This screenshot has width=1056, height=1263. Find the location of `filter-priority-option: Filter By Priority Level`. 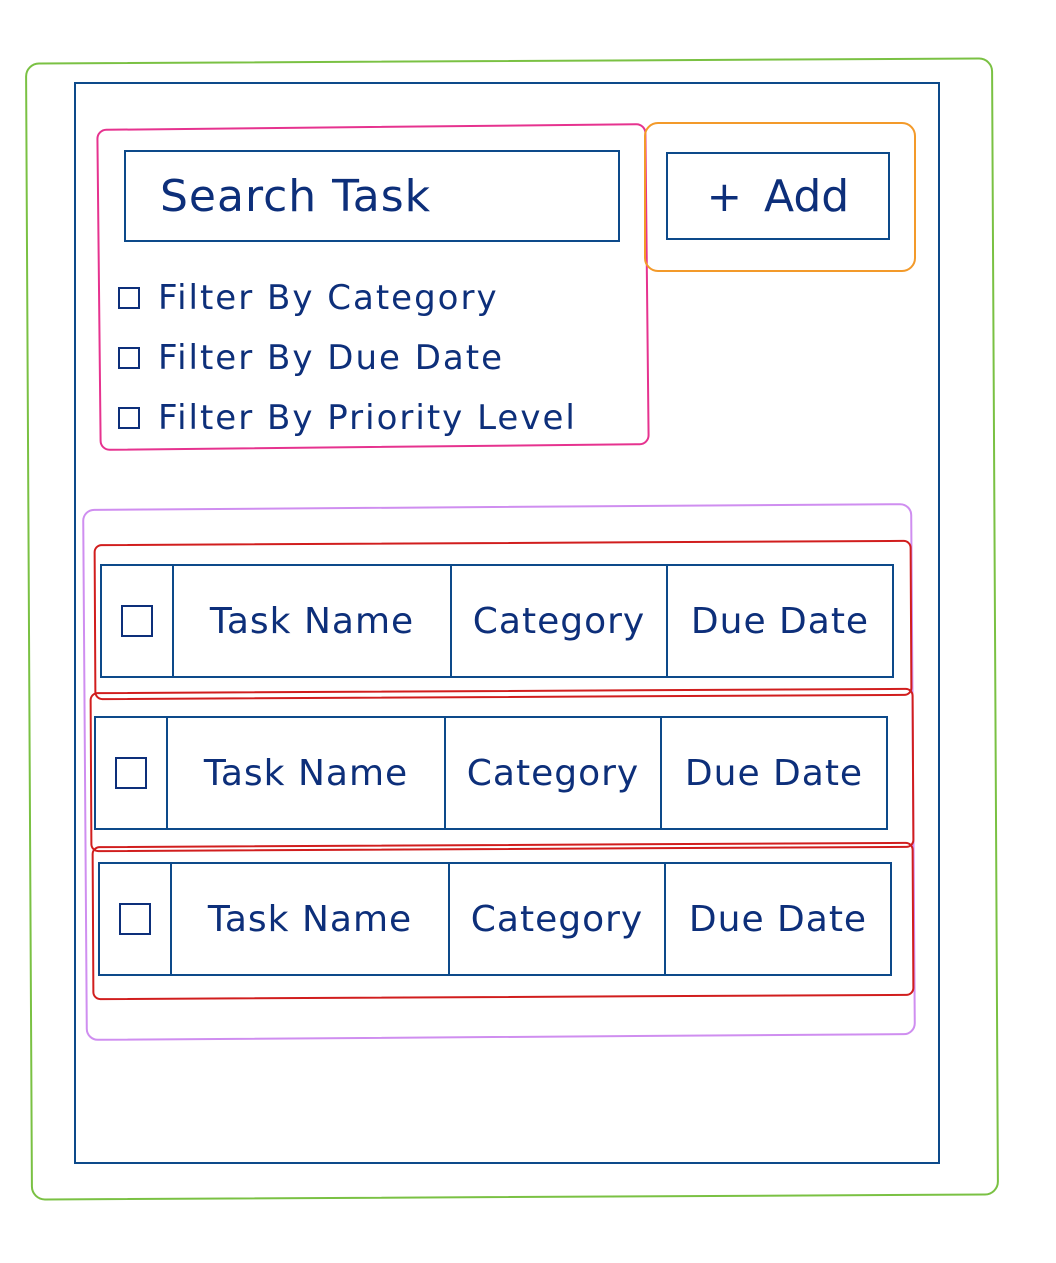

filter-priority-option: Filter By Priority Level is located at coordinates (368, 418).